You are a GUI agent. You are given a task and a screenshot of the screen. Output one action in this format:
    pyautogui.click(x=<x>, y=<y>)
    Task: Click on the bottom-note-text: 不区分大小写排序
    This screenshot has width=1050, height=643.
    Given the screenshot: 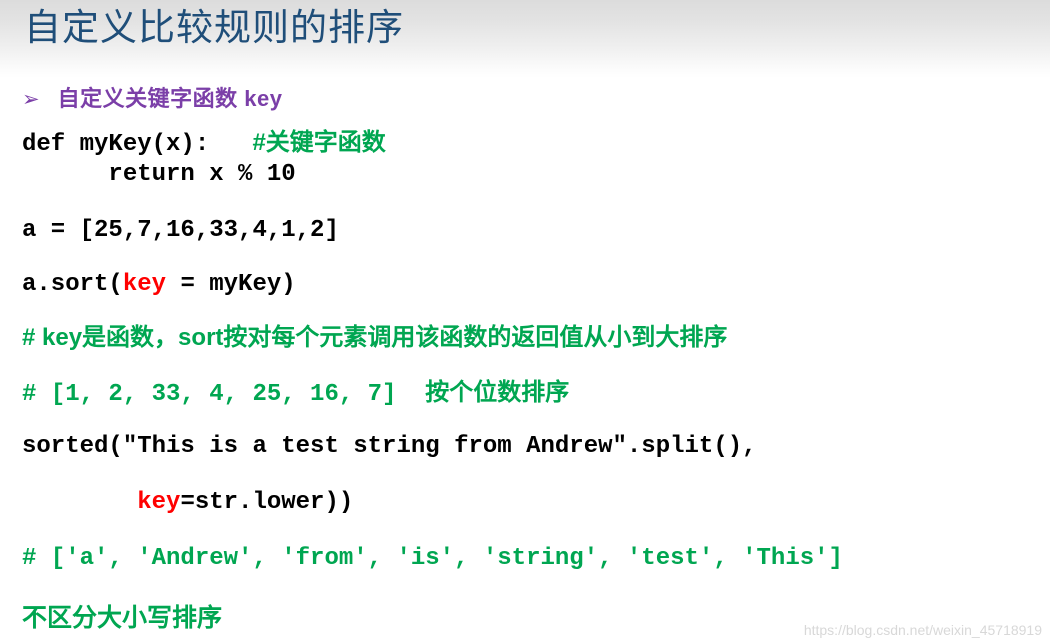 What is the action you would take?
    pyautogui.click(x=122, y=618)
    